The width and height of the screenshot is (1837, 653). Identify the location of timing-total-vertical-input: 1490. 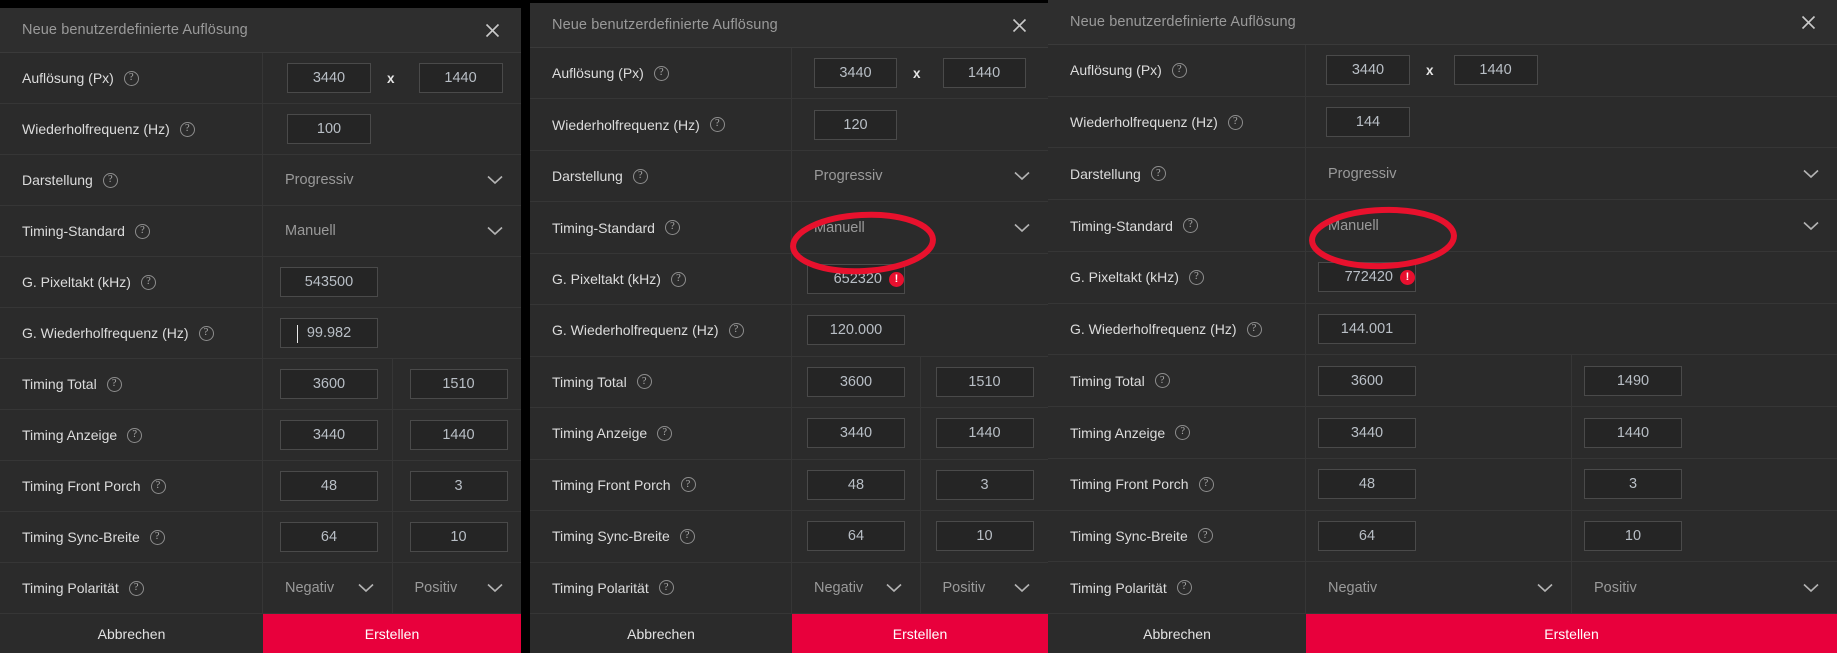
(1633, 380).